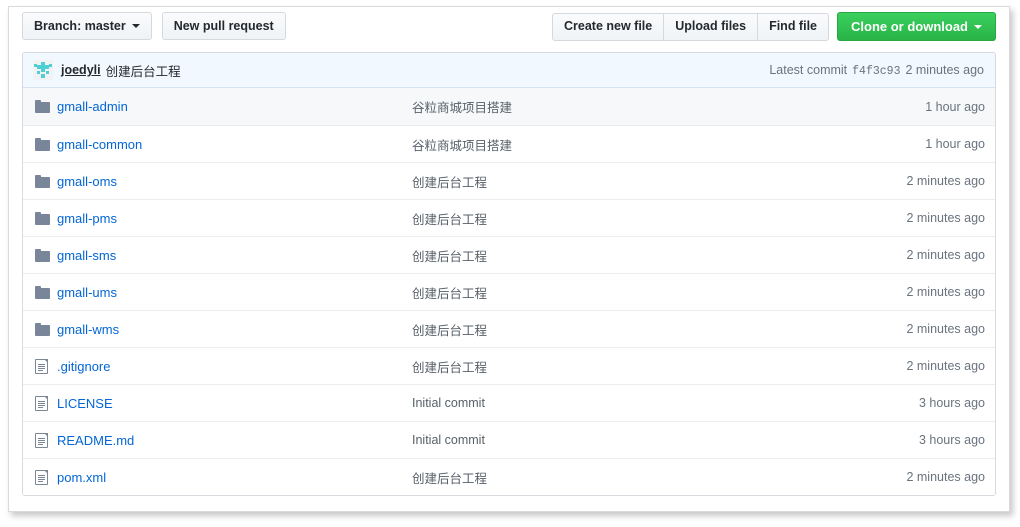  I want to click on file-actions-group: Create new file Upload files Find file, so click(690, 26).